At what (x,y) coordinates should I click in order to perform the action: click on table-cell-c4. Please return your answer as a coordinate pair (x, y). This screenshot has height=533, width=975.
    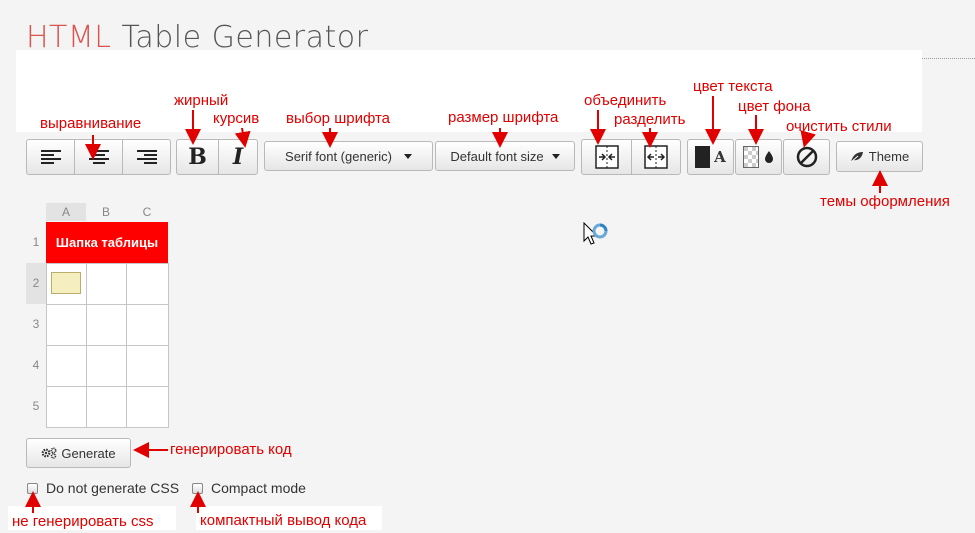
    Looking at the image, I should click on (147, 366).